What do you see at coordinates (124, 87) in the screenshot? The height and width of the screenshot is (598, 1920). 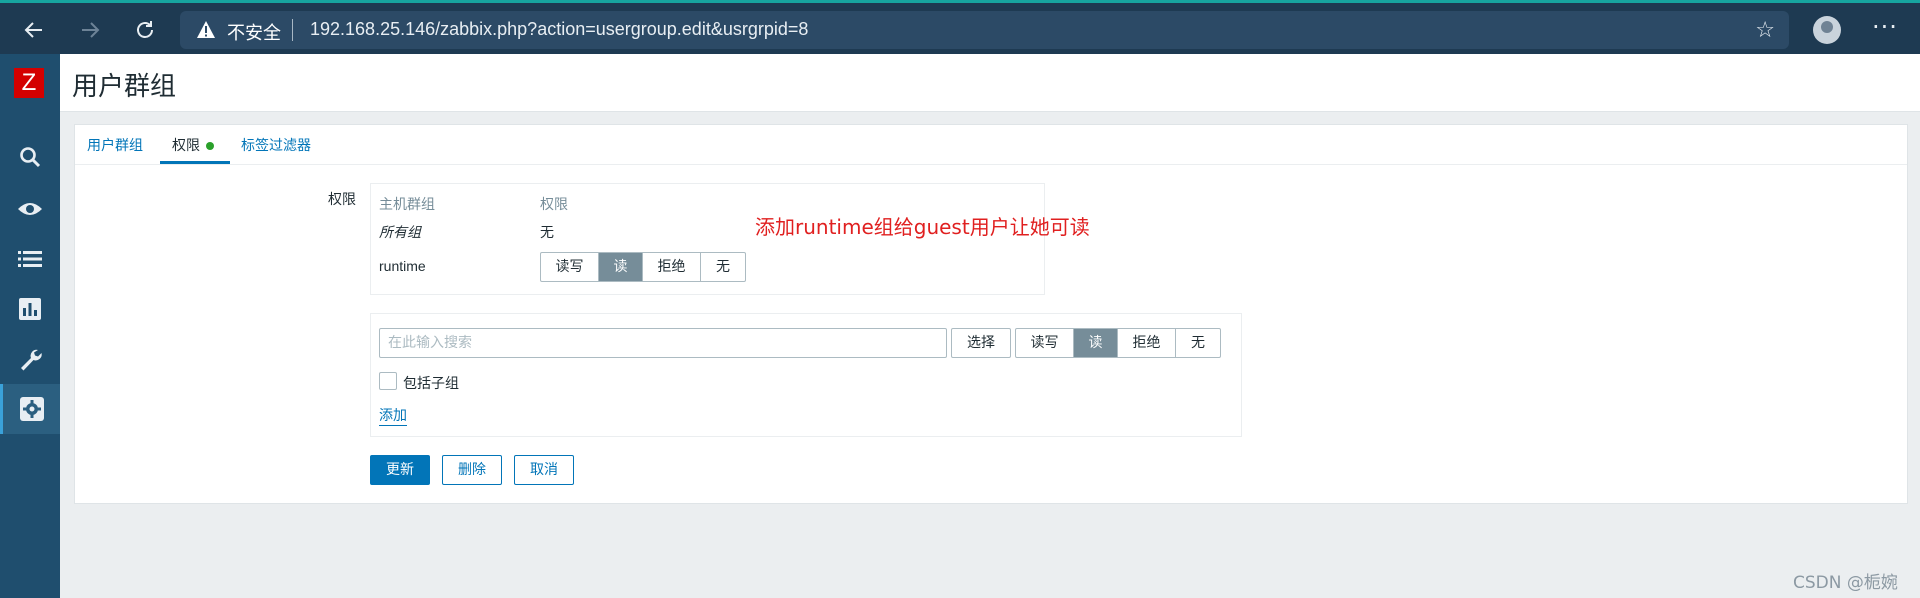 I see `page-title: 用户群组` at bounding box center [124, 87].